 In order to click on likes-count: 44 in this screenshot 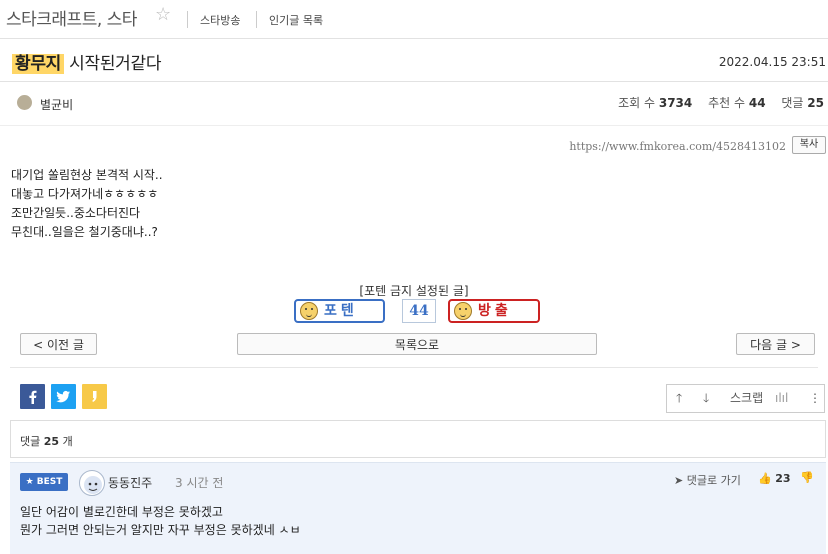, I will do `click(757, 103)`.